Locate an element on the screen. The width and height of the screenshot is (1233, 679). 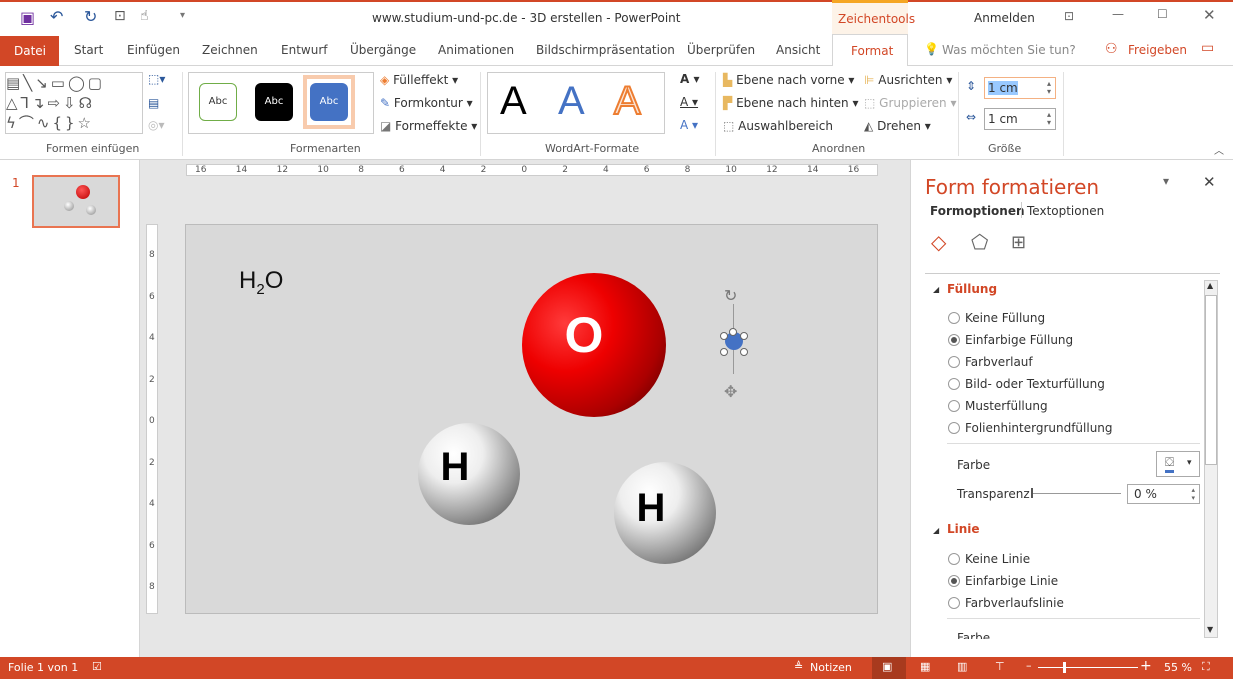
line-option-label: Keine Linie is located at coordinates (997, 559).